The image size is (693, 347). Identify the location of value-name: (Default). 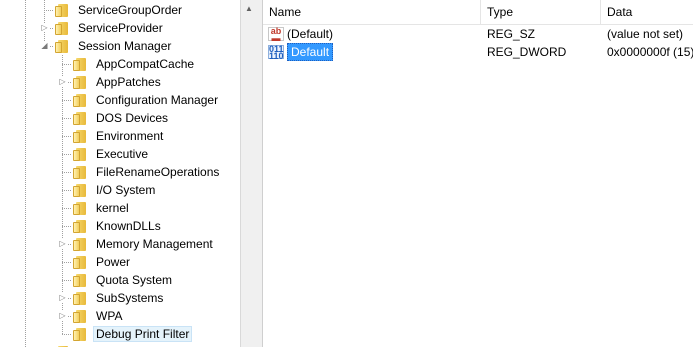
(310, 34).